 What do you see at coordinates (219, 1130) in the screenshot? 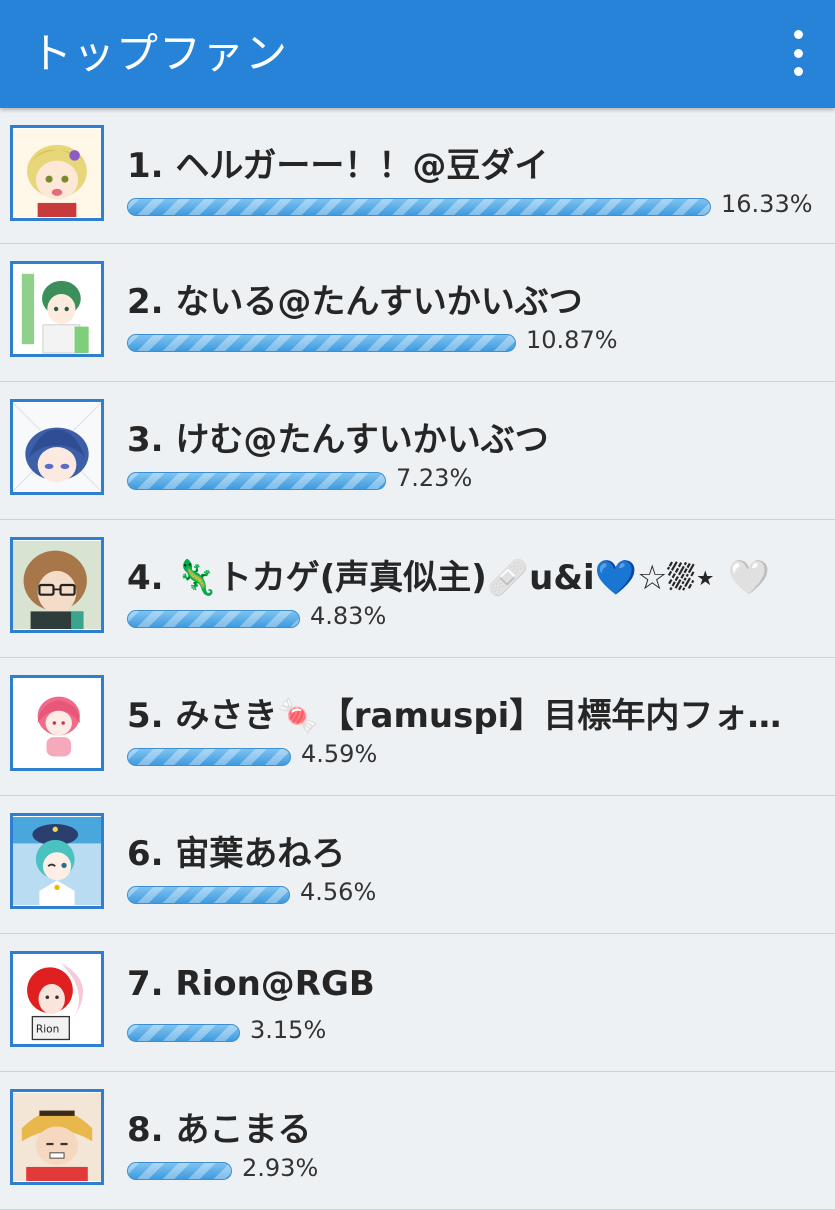
I see `fan-name: 8. あこまる` at bounding box center [219, 1130].